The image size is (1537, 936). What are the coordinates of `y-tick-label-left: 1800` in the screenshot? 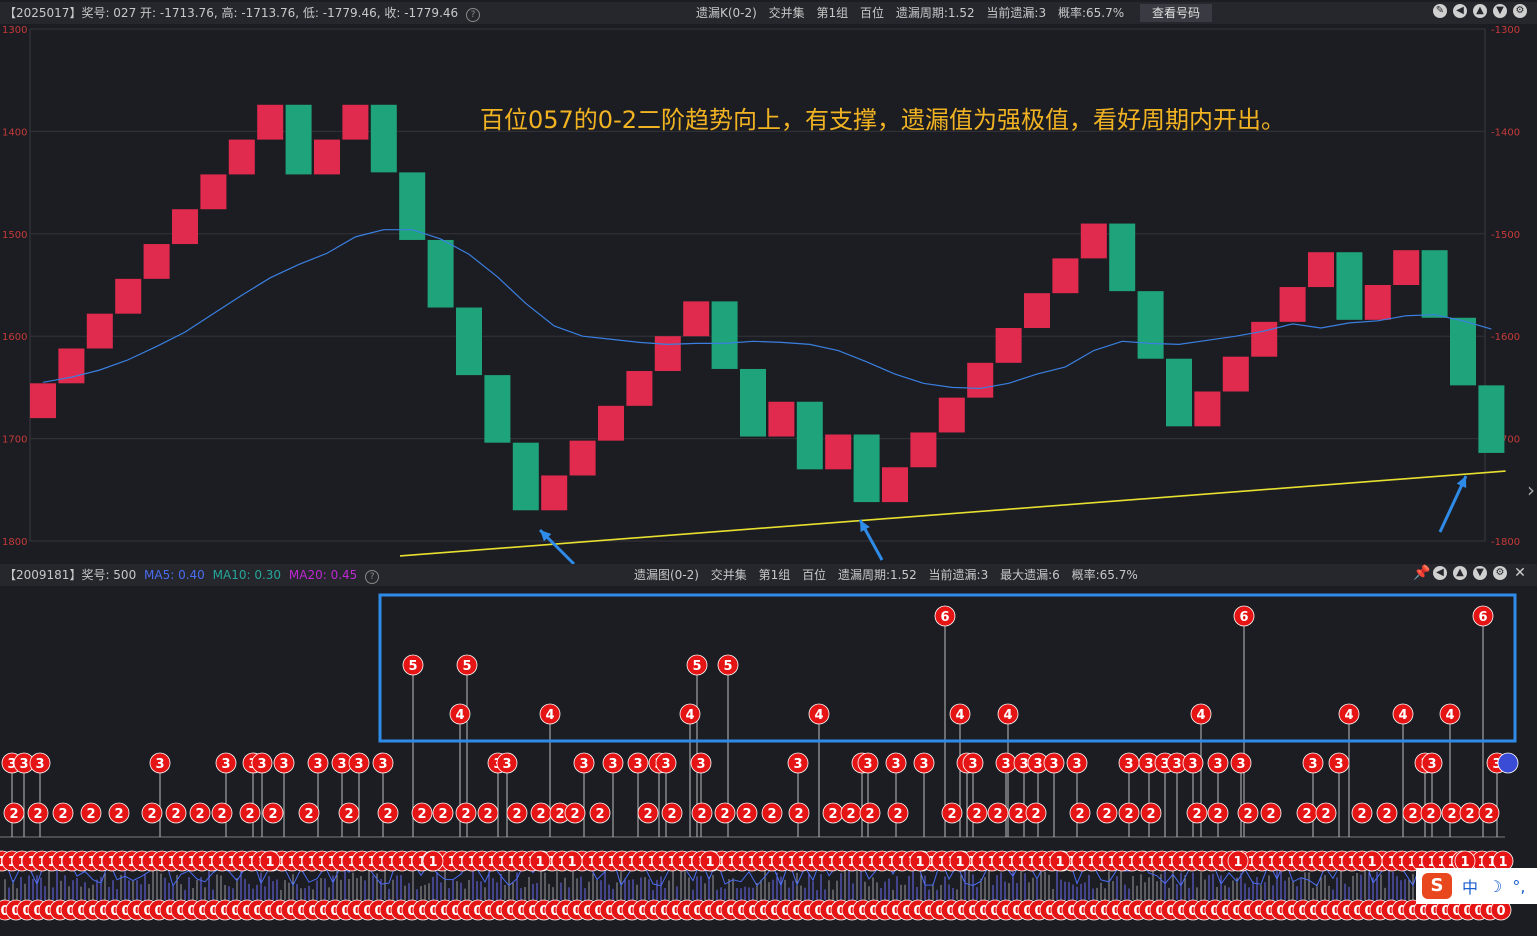 It's located at (14, 542).